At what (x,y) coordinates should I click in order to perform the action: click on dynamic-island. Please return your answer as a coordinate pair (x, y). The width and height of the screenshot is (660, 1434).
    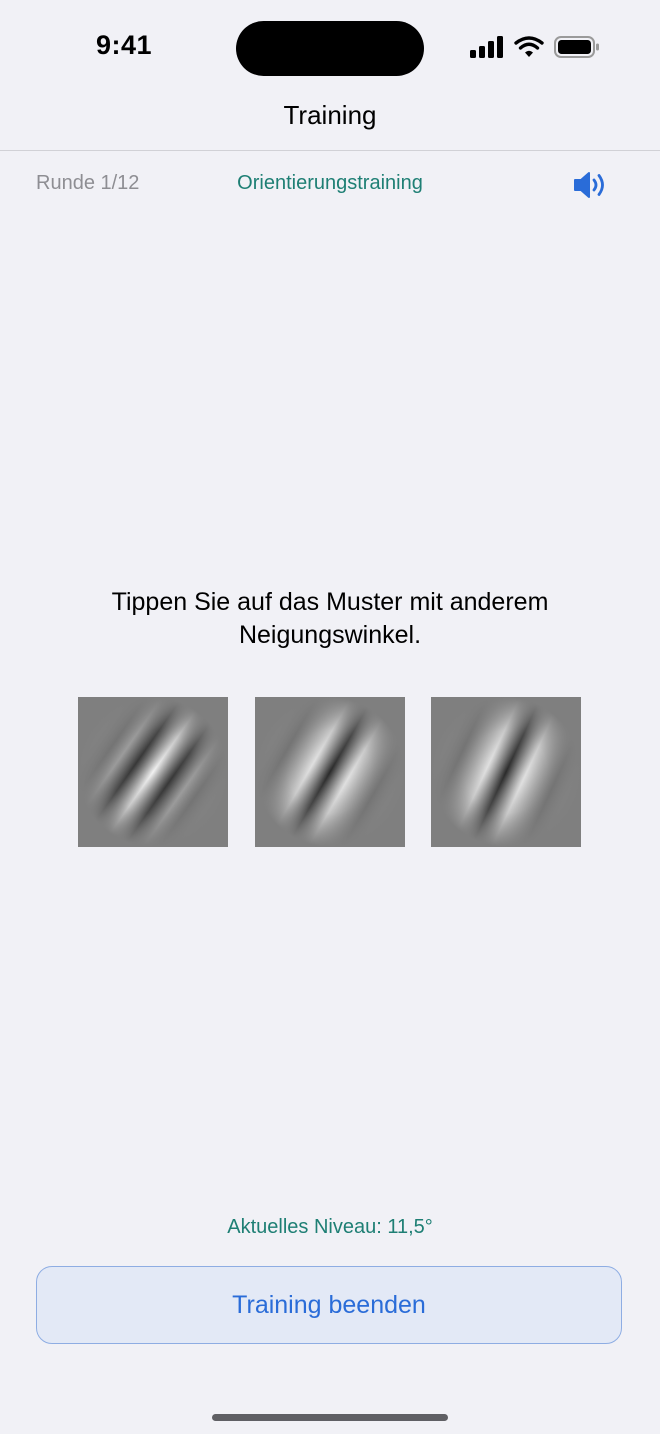
    Looking at the image, I should click on (330, 48).